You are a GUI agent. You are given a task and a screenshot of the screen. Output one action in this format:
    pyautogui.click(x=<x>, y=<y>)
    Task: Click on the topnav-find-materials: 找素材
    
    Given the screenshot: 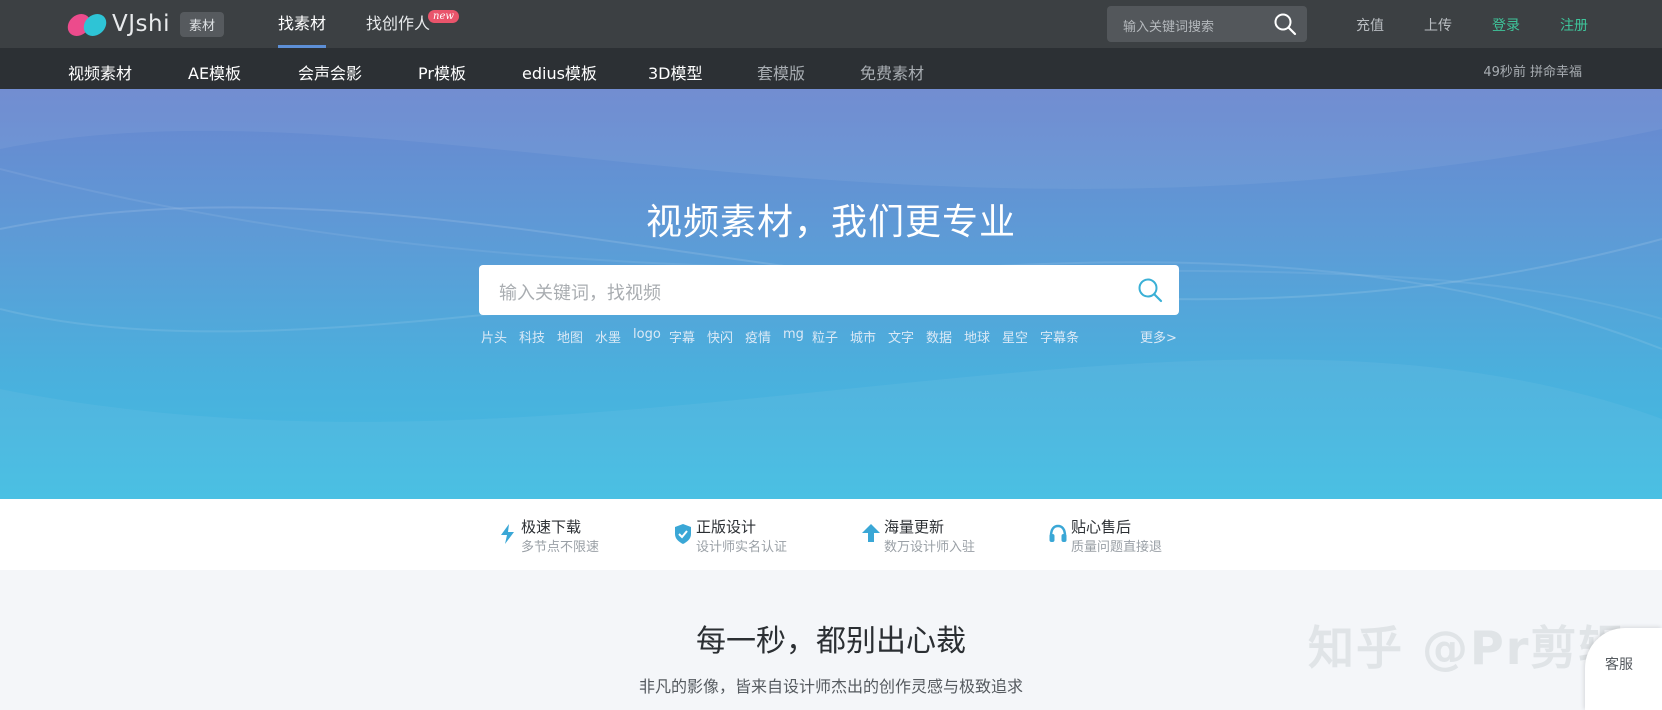 What is the action you would take?
    pyautogui.click(x=302, y=24)
    